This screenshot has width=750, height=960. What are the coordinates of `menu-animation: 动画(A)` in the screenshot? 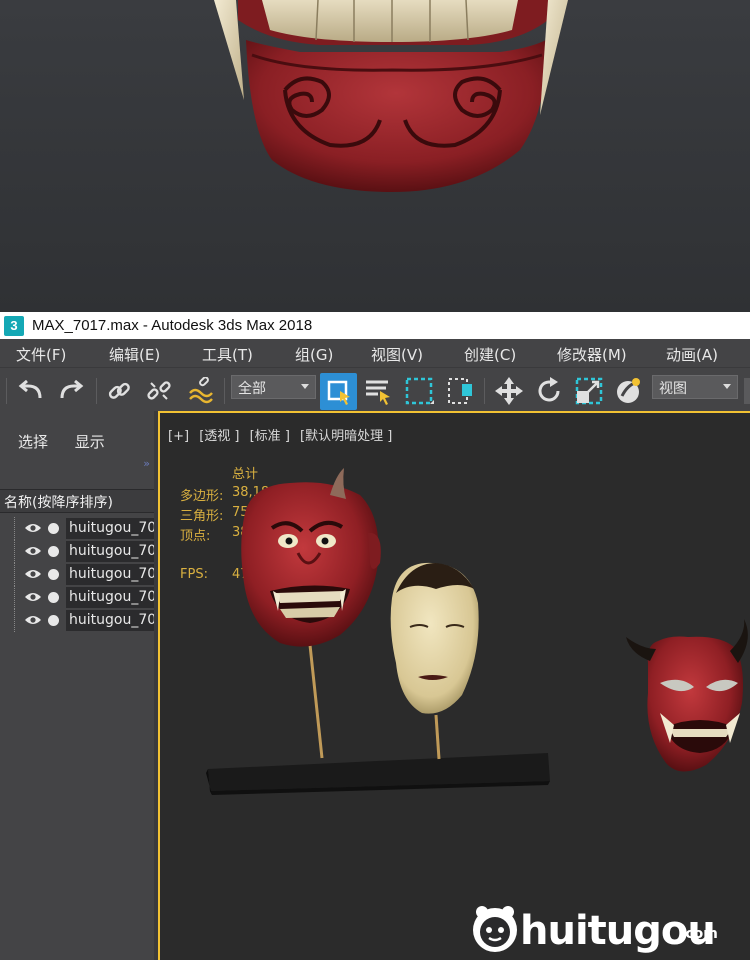 It's located at (692, 354).